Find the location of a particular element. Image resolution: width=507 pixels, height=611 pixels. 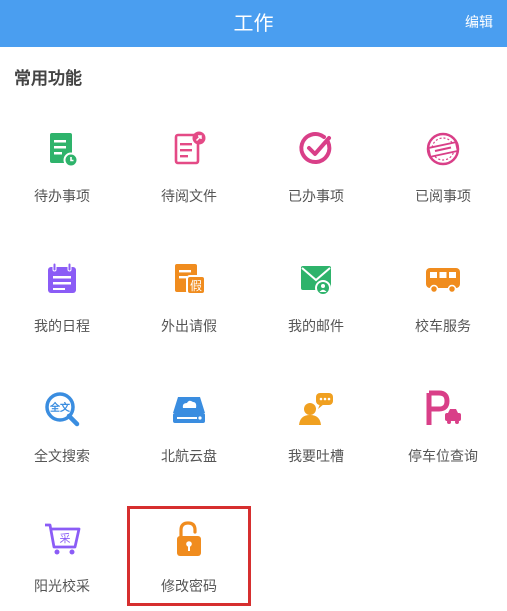

tile-label: 我的日程 is located at coordinates (62, 327).